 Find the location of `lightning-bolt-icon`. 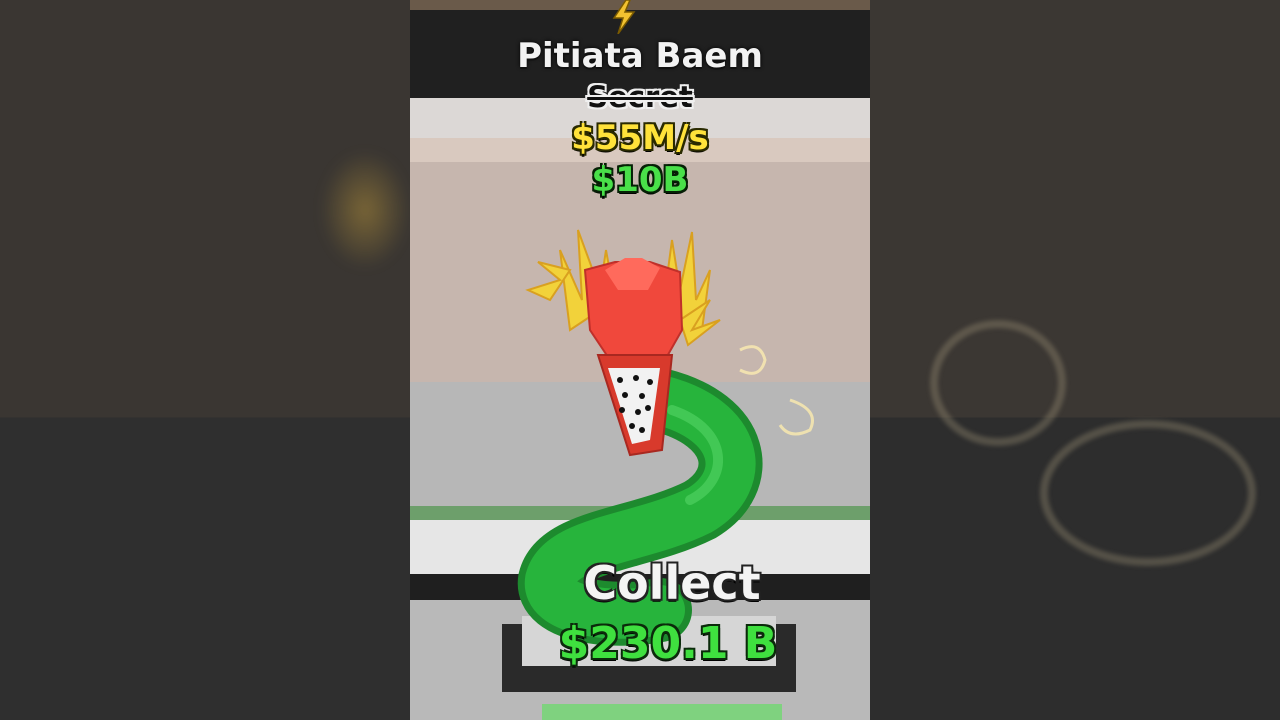

lightning-bolt-icon is located at coordinates (624, 17).